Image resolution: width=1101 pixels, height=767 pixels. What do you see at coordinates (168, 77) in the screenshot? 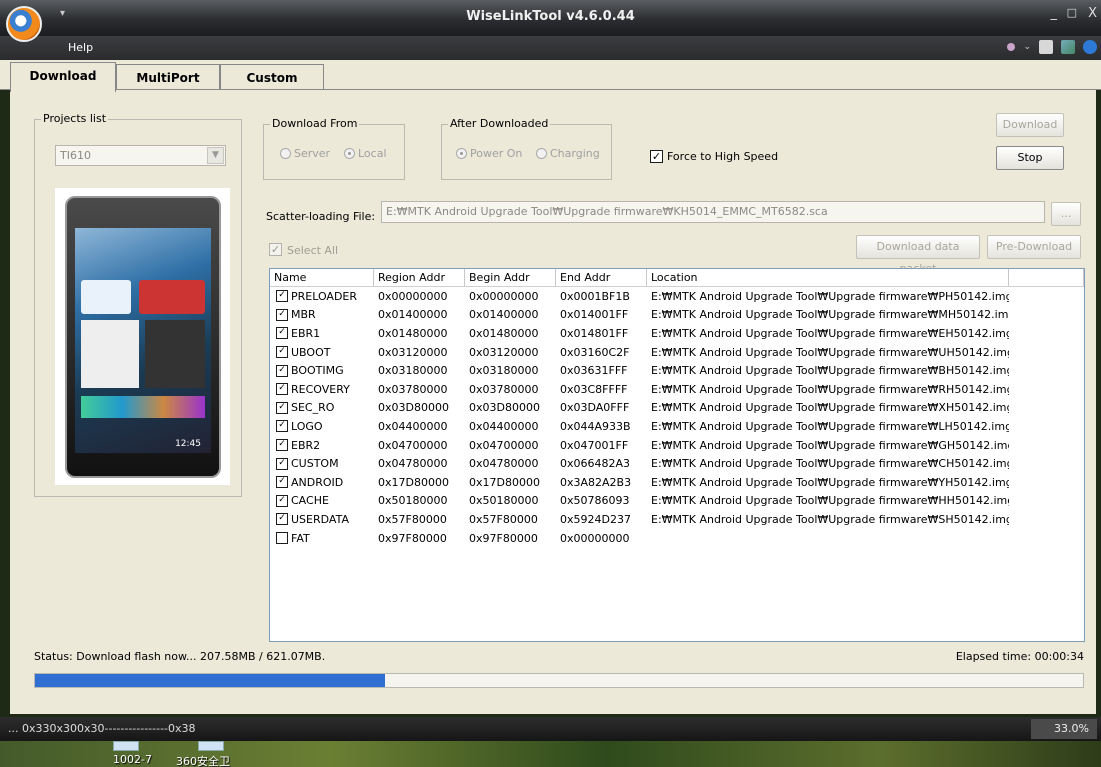
I see `tab-multiport: MultiPort` at bounding box center [168, 77].